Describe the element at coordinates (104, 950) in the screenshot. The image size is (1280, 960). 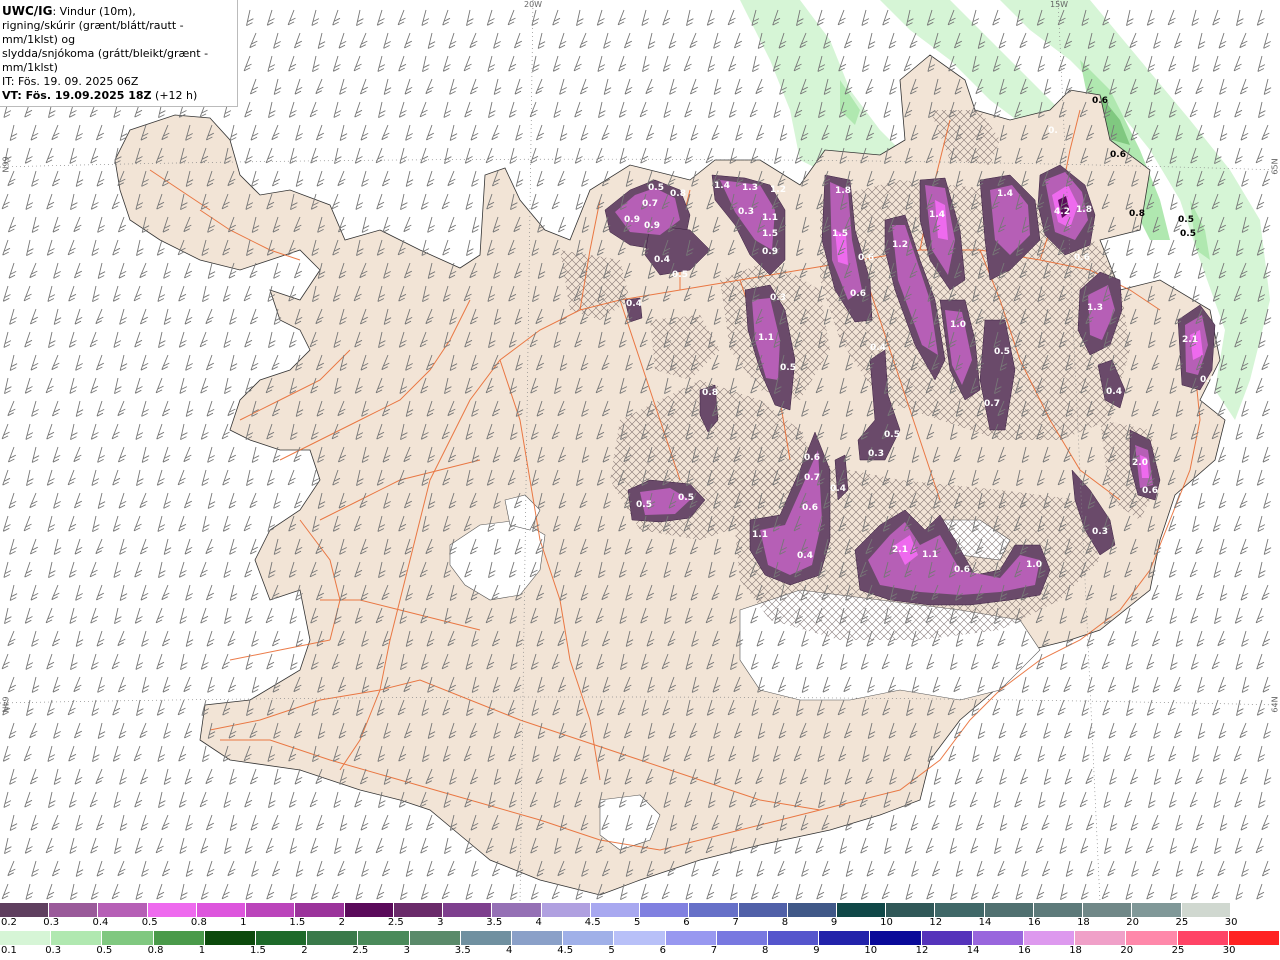
I see `legend-label: 0.5` at that location.